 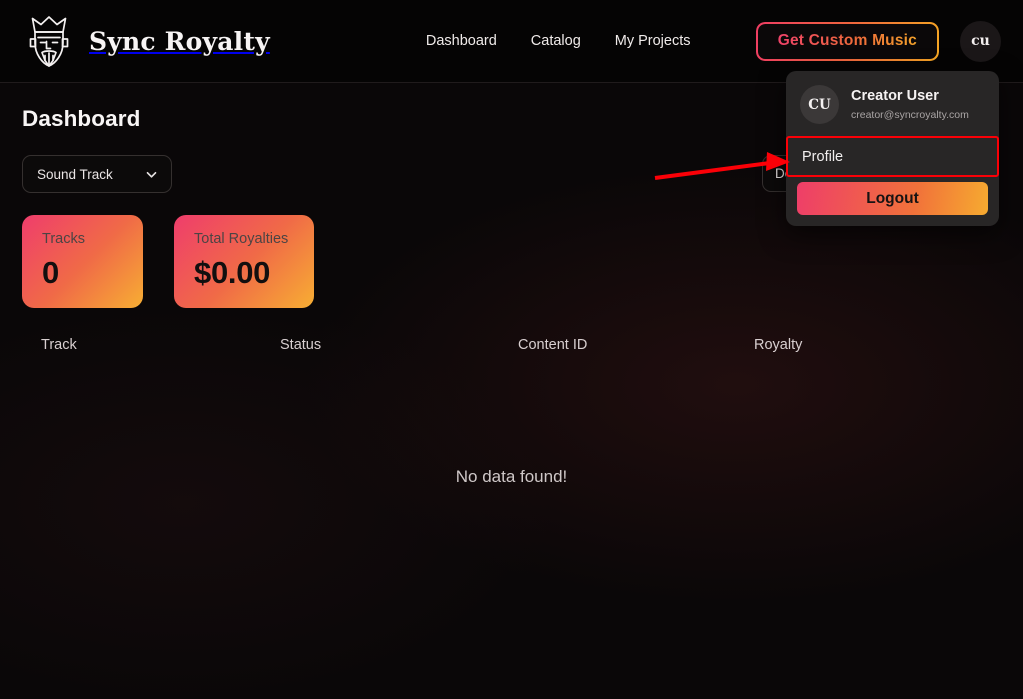 I want to click on column-header-royalty: Royalty, so click(x=778, y=344).